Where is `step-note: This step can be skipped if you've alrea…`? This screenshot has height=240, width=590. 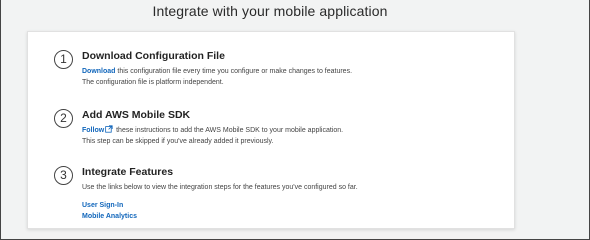 step-note: This step can be skipped if you've alrea… is located at coordinates (178, 141).